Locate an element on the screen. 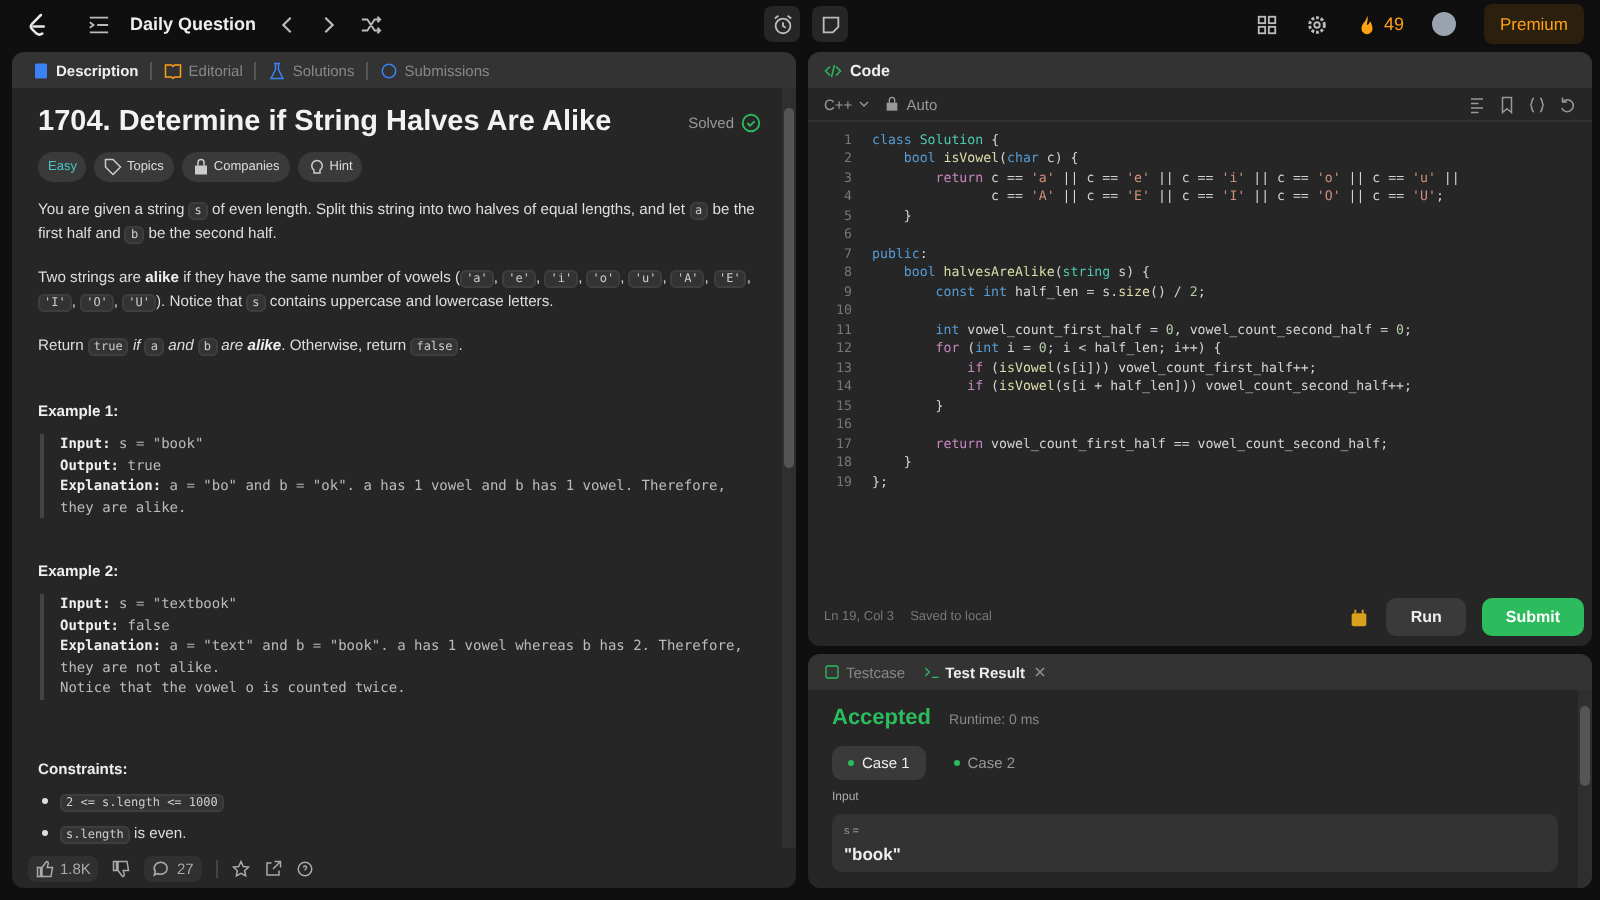  lightbulb-icon is located at coordinates (316, 167).